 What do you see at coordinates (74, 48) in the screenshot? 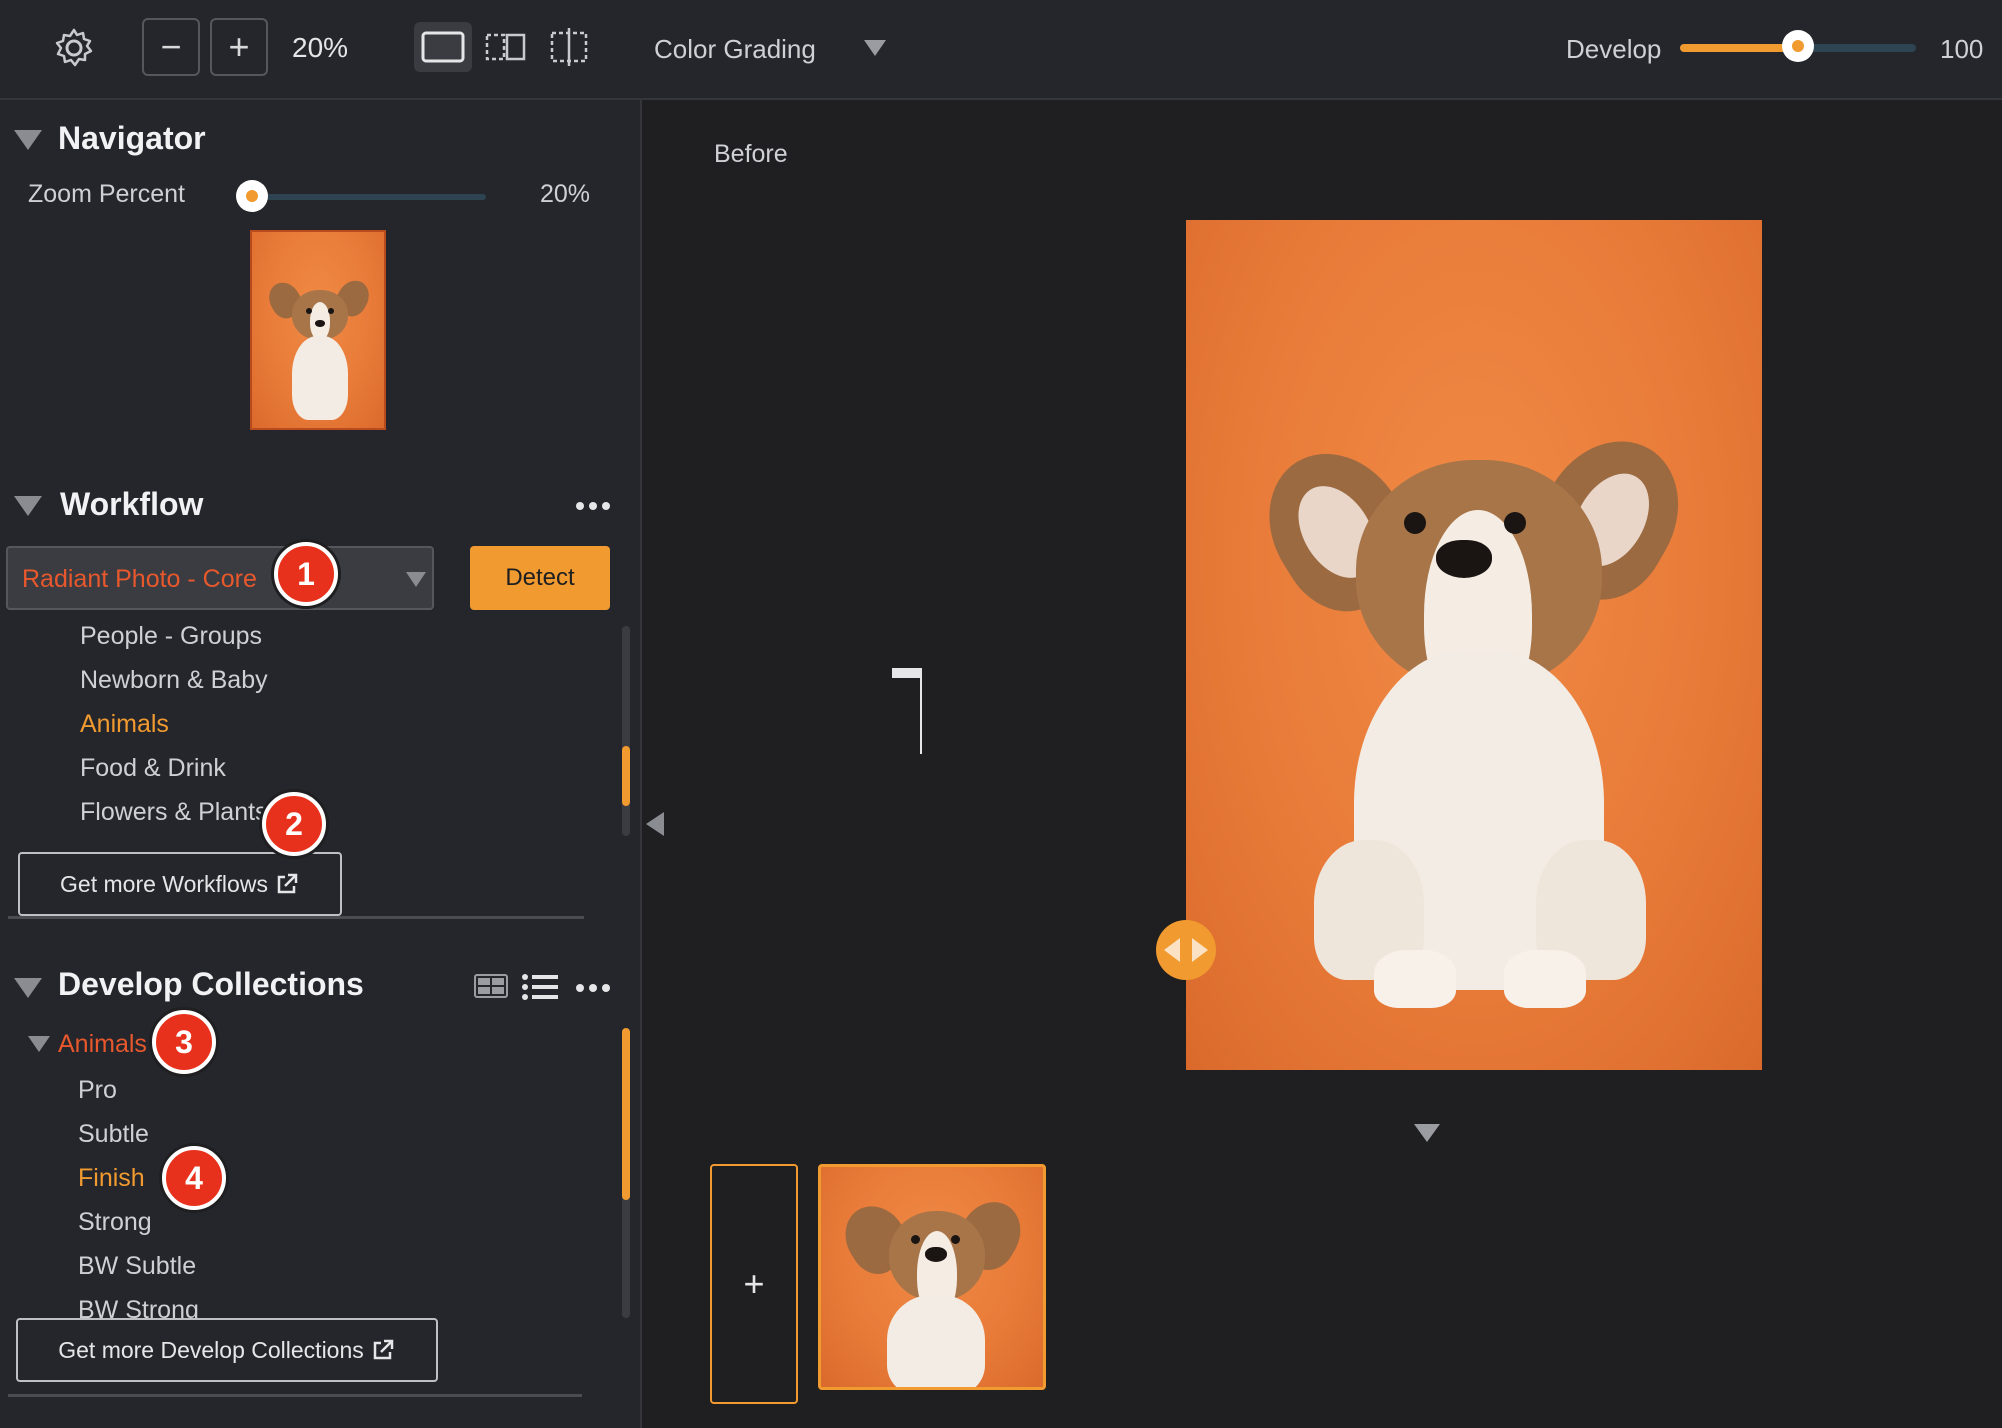
I see `gear-icon` at bounding box center [74, 48].